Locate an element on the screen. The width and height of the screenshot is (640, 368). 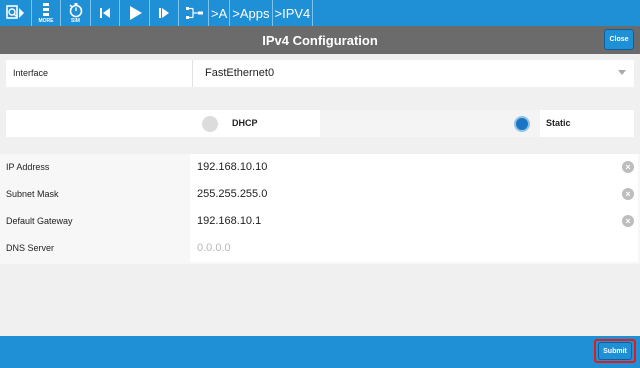
dns-server-field: 0.0.0.0 is located at coordinates (414, 248).